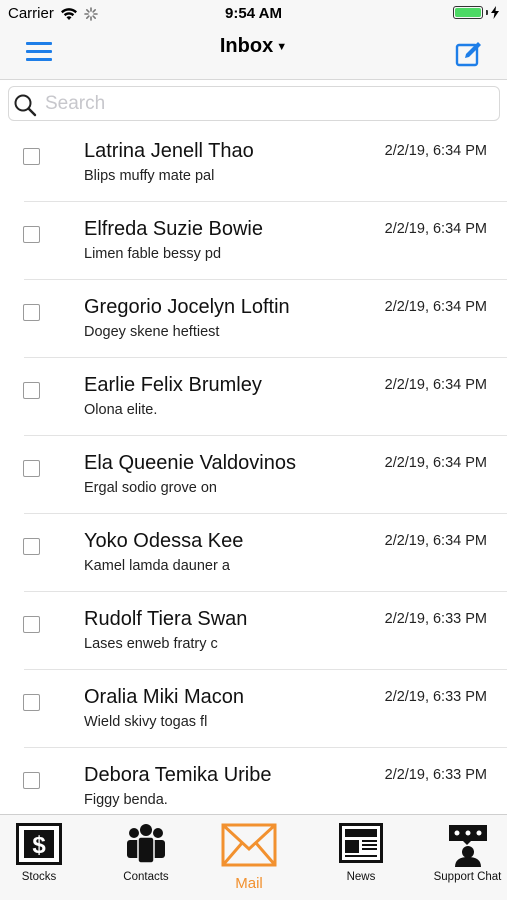 The width and height of the screenshot is (507, 900). I want to click on status-bar: Carrier 9:54 AM, so click(253, 13).